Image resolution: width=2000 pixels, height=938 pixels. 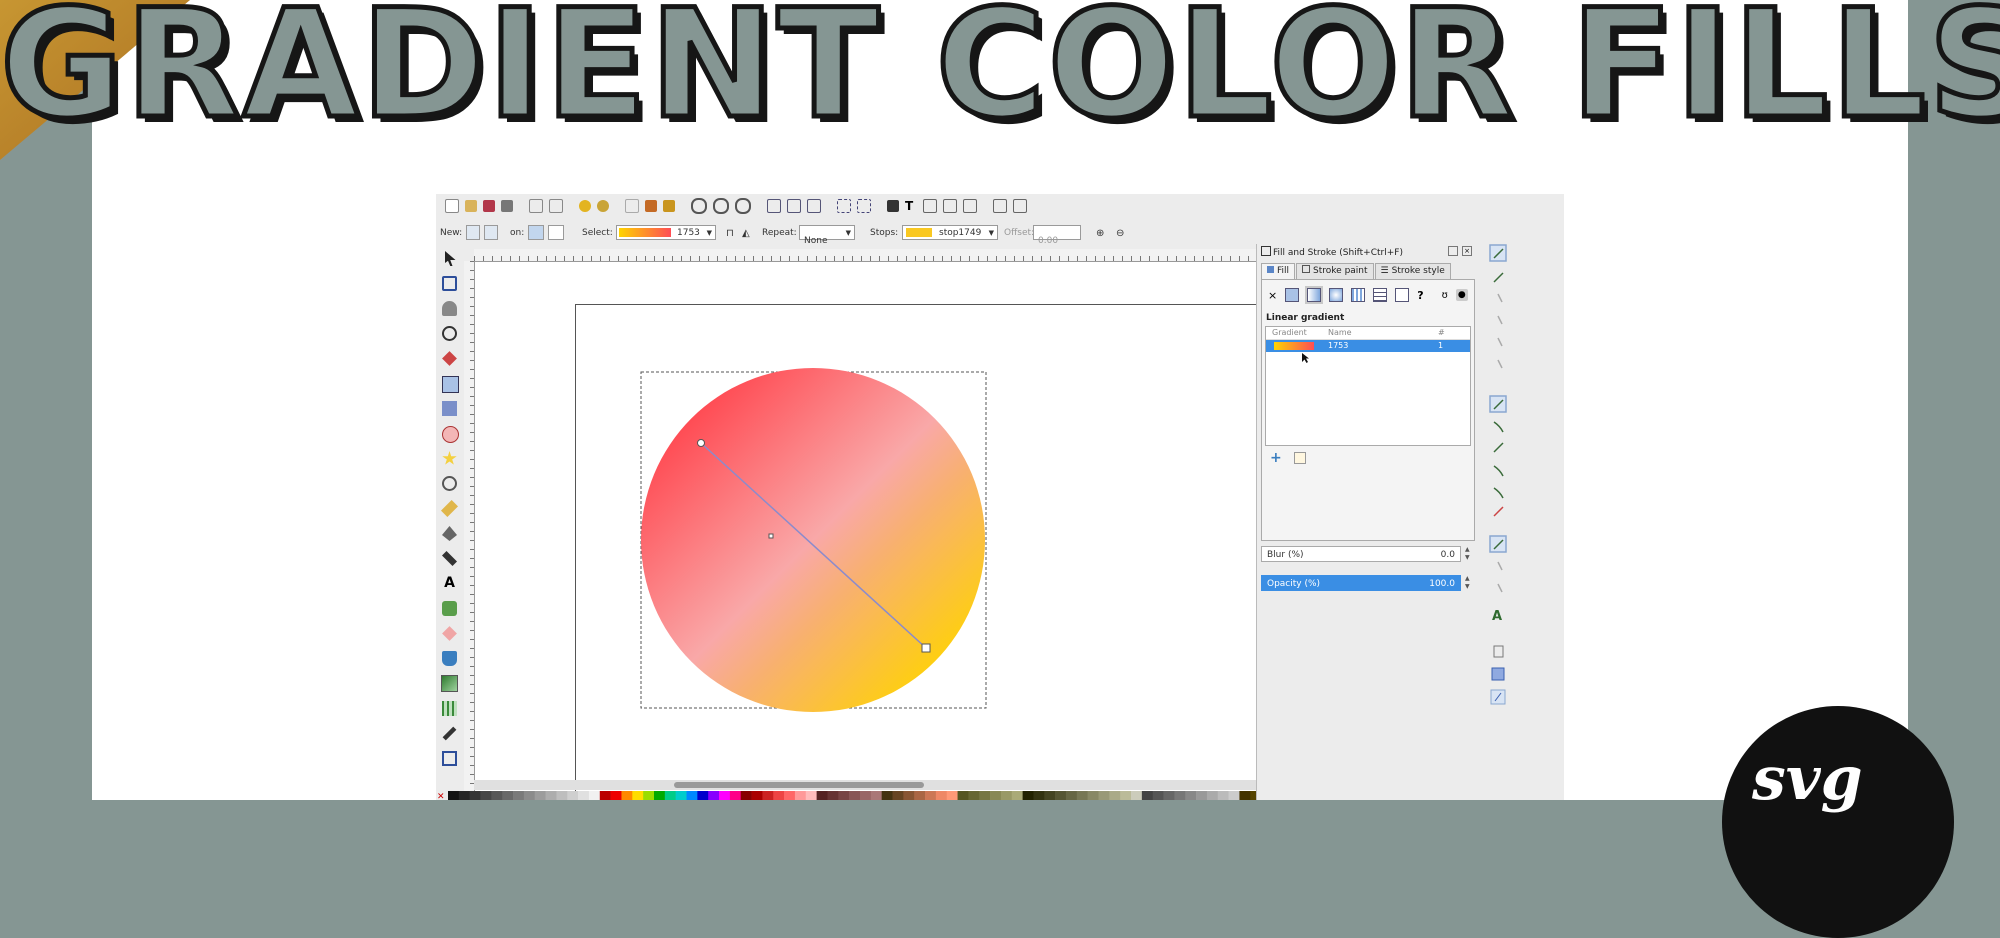 I want to click on pen-tool-icon, so click(x=449, y=533).